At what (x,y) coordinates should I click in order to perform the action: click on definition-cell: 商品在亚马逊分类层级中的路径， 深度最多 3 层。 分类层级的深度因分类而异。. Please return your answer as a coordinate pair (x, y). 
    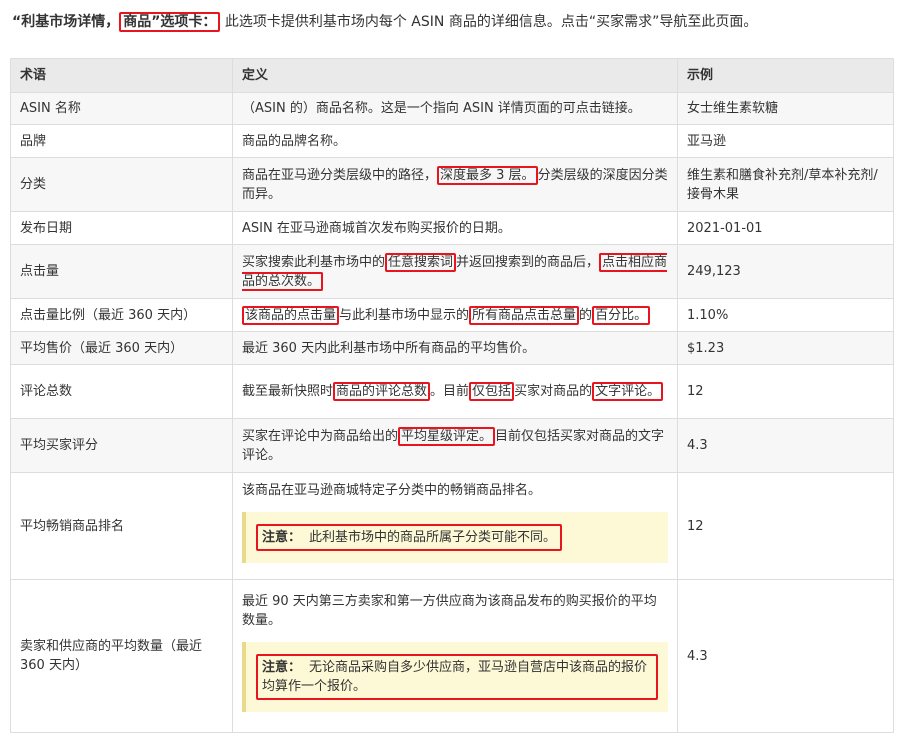
    Looking at the image, I should click on (455, 184).